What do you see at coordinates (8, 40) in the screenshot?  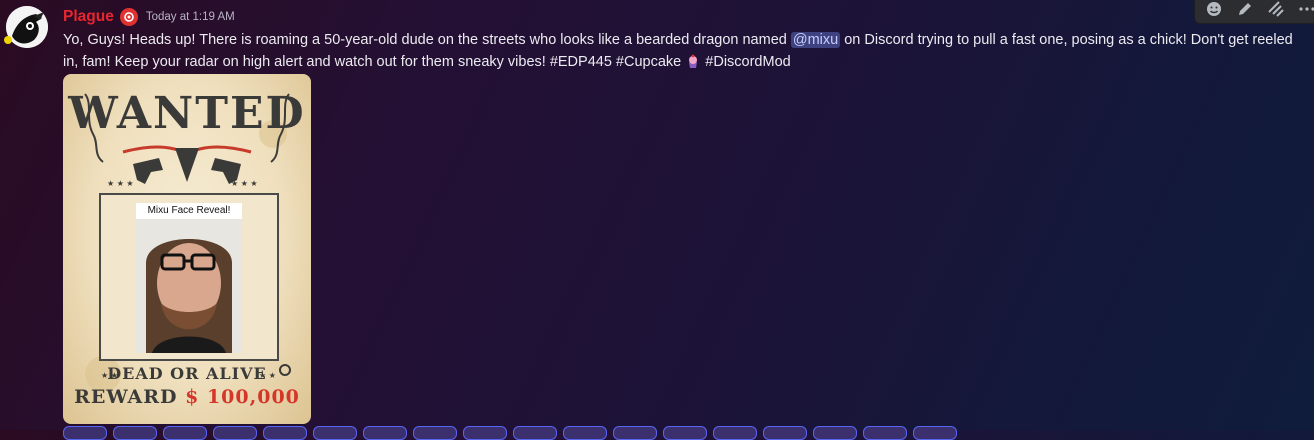 I see `status-decoration` at bounding box center [8, 40].